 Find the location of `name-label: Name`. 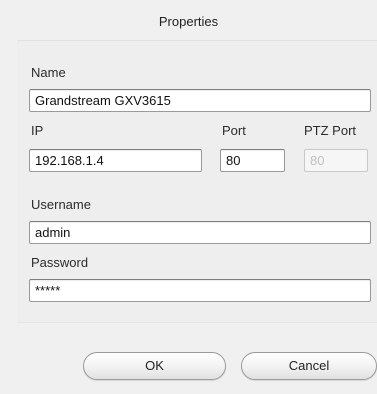

name-label: Name is located at coordinates (48, 72).